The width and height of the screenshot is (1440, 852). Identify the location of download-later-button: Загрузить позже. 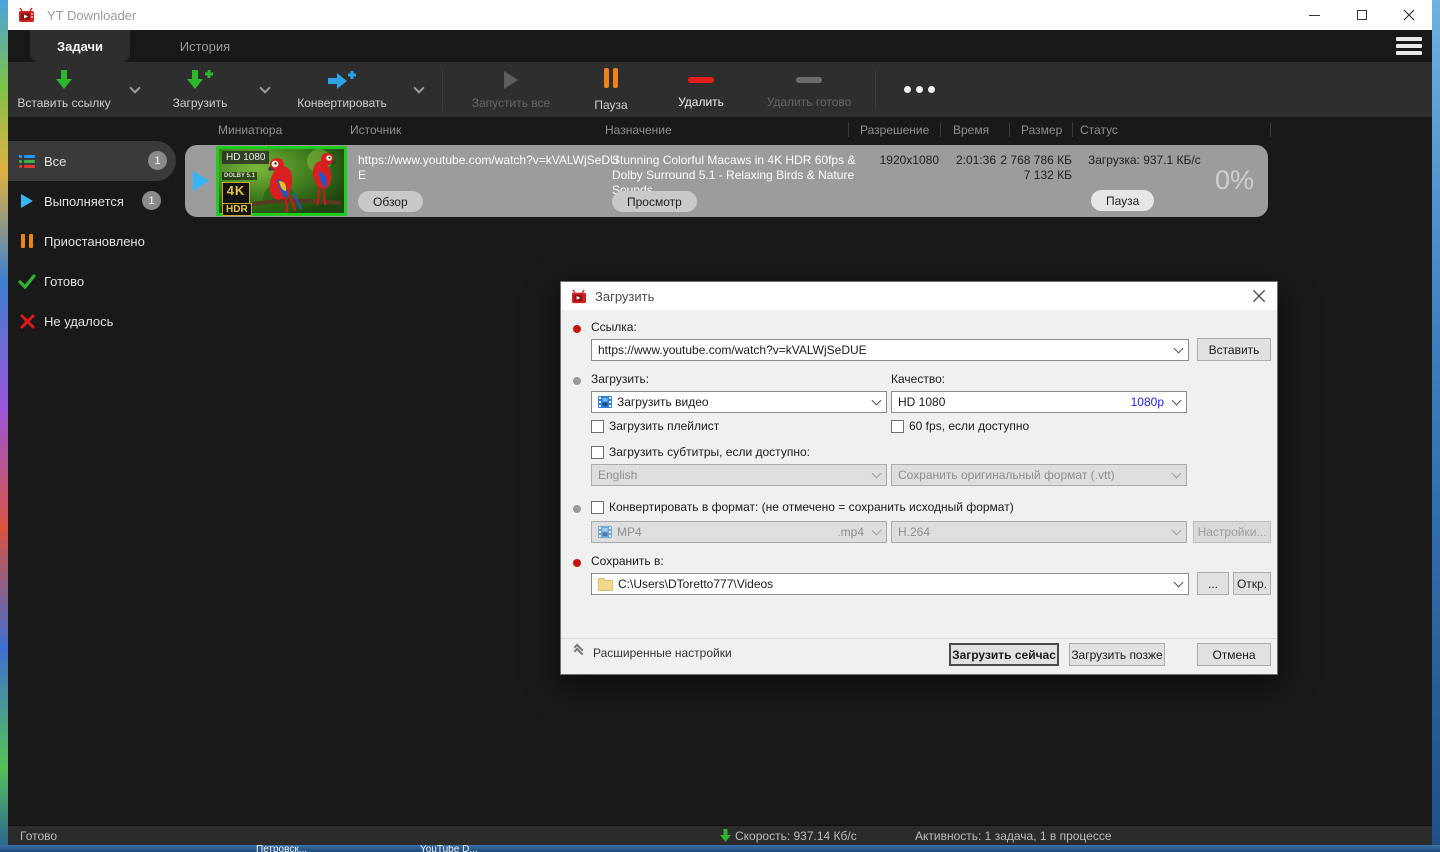
(1117, 654).